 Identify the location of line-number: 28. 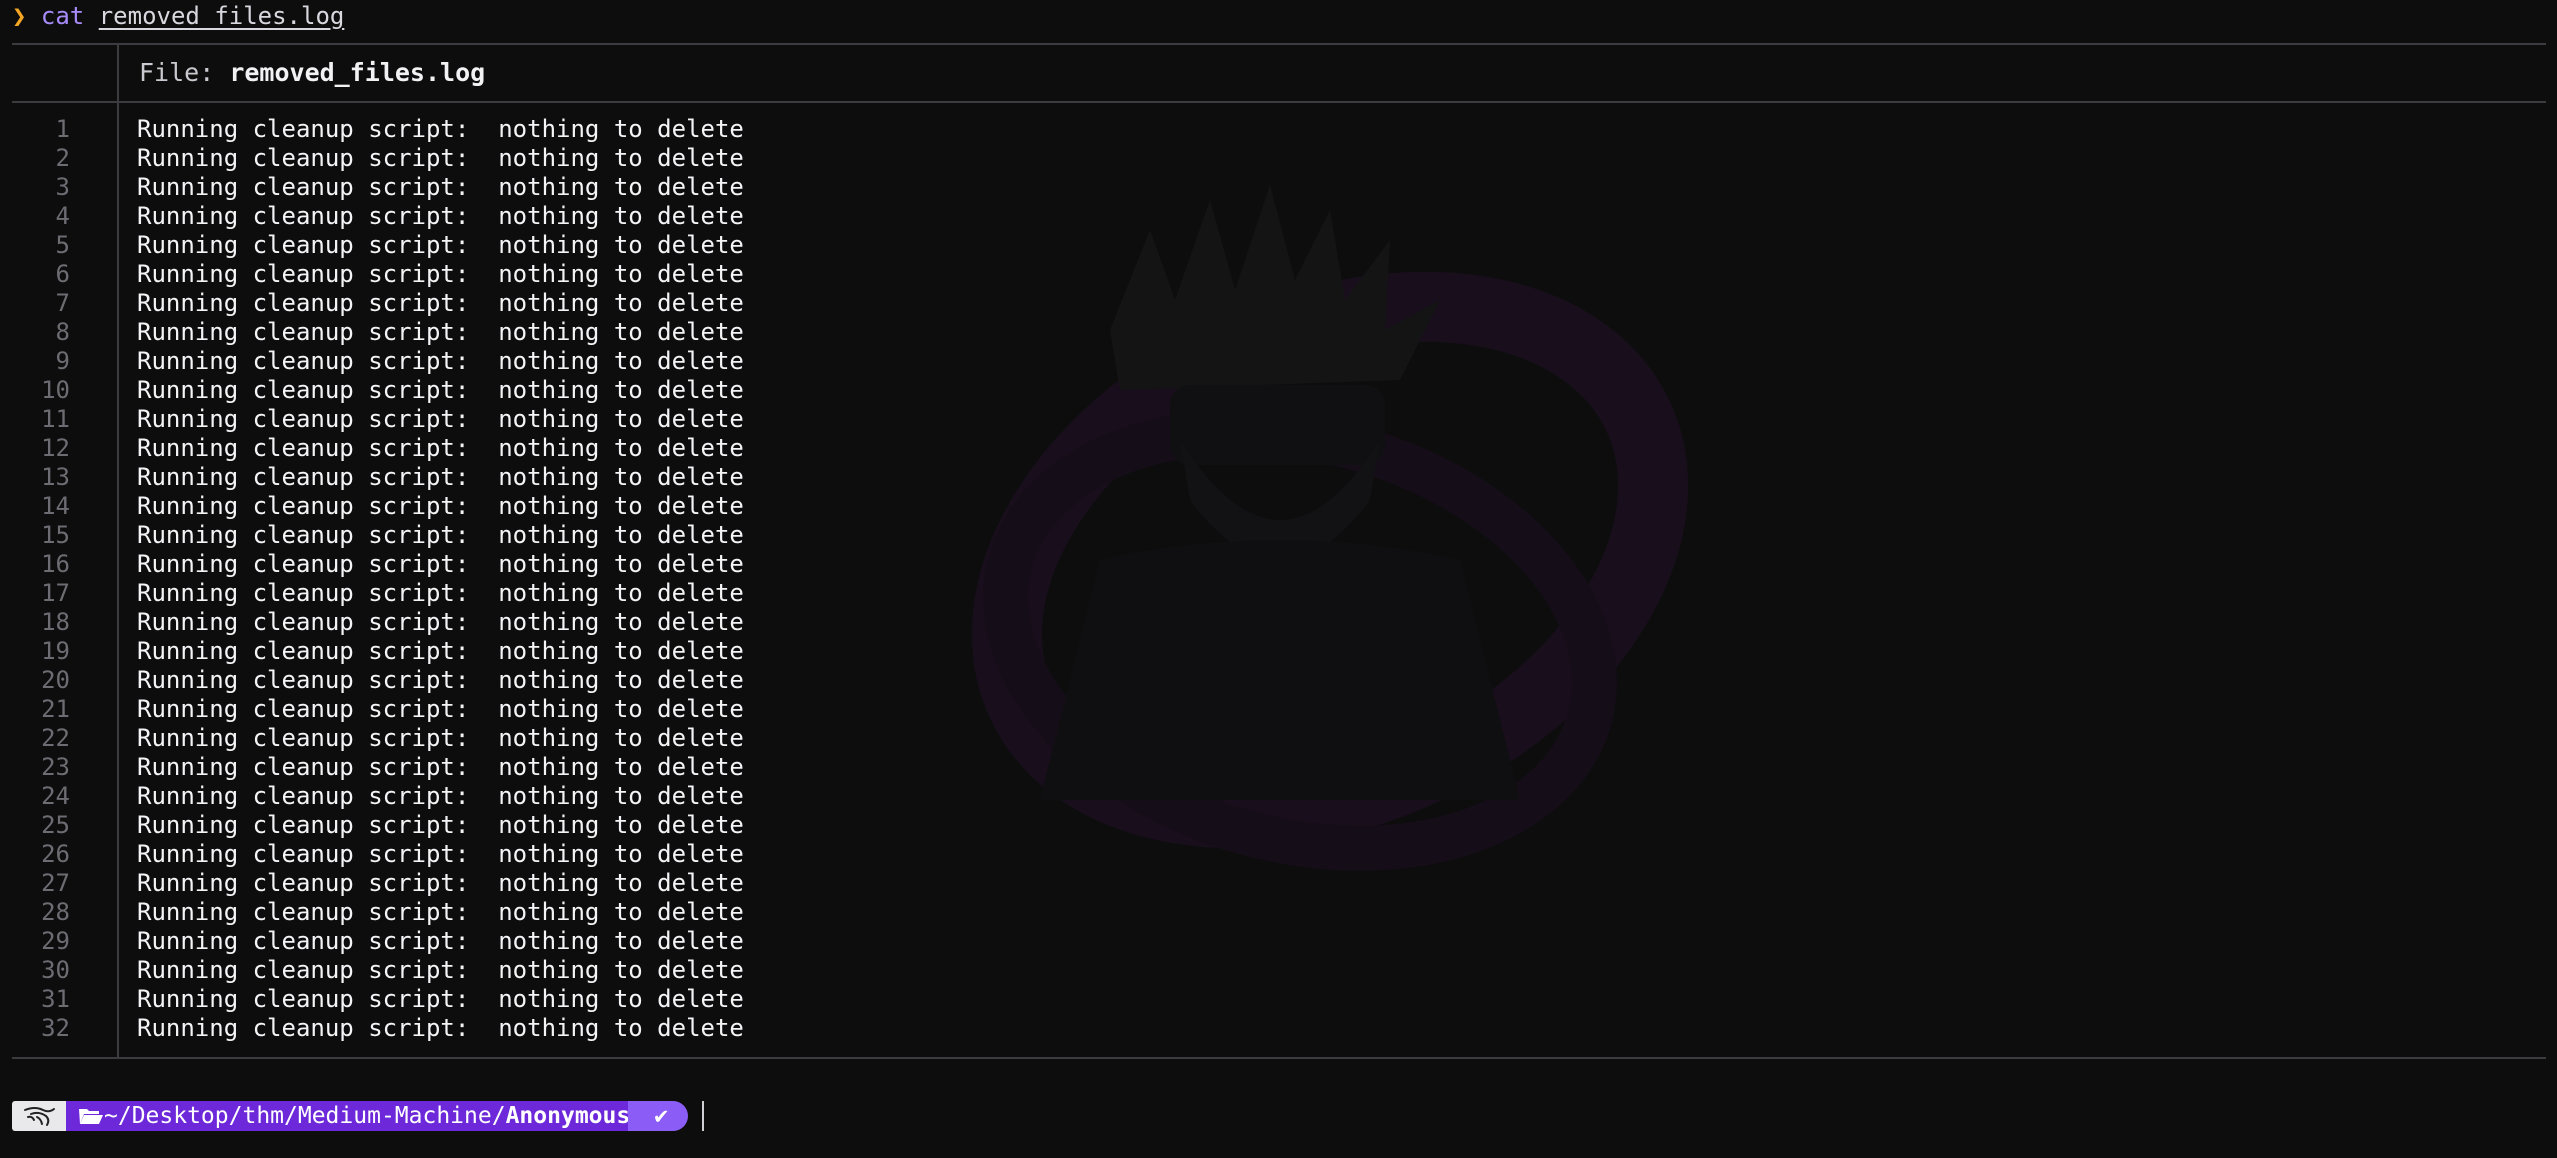
(55, 912).